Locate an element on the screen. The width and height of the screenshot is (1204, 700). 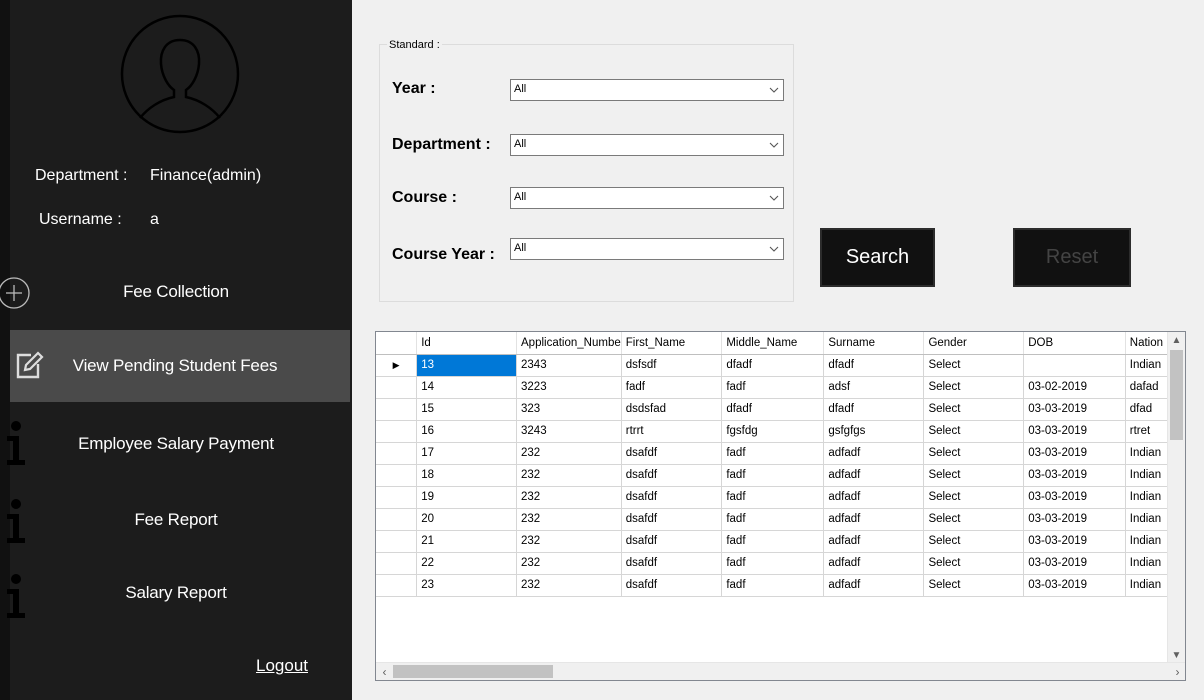
table-cell: 19 is located at coordinates (467, 497).